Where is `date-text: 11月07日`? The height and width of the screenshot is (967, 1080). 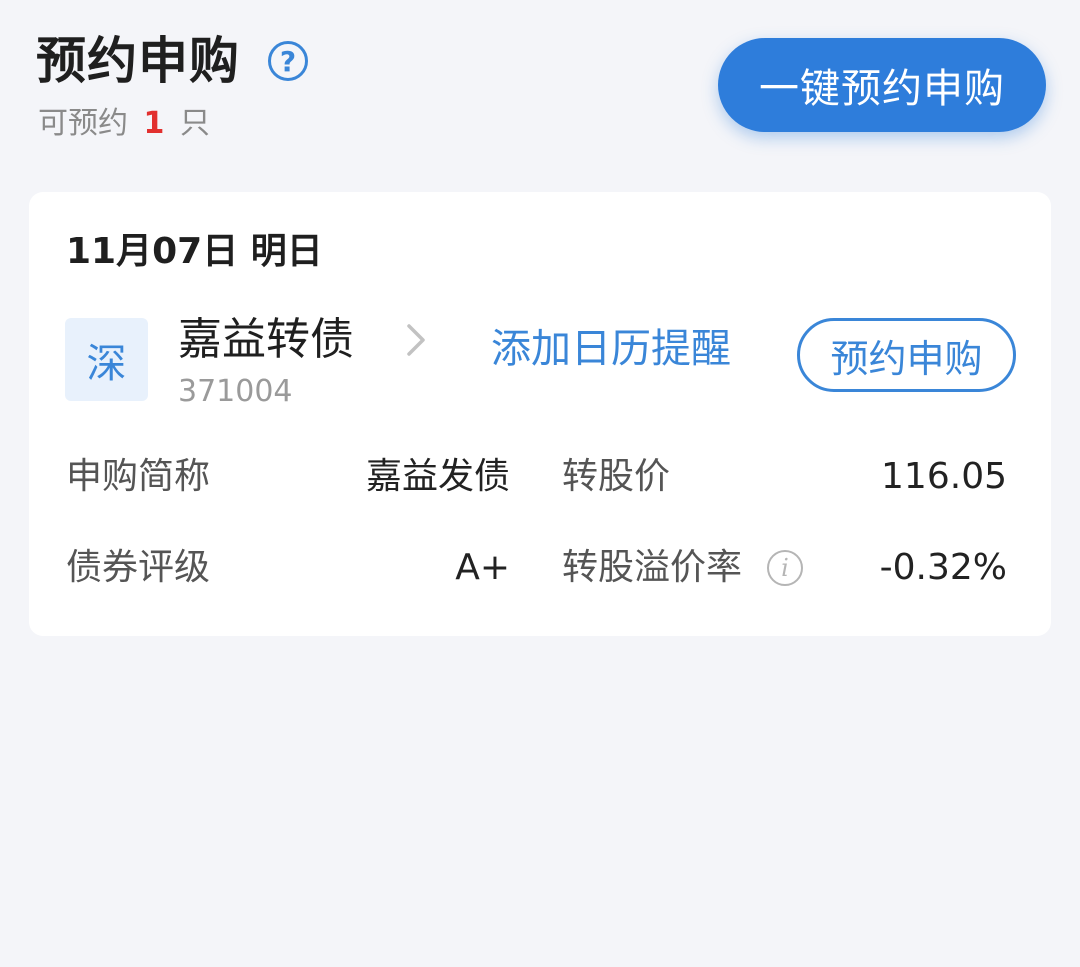
date-text: 11月07日 is located at coordinates (152, 251).